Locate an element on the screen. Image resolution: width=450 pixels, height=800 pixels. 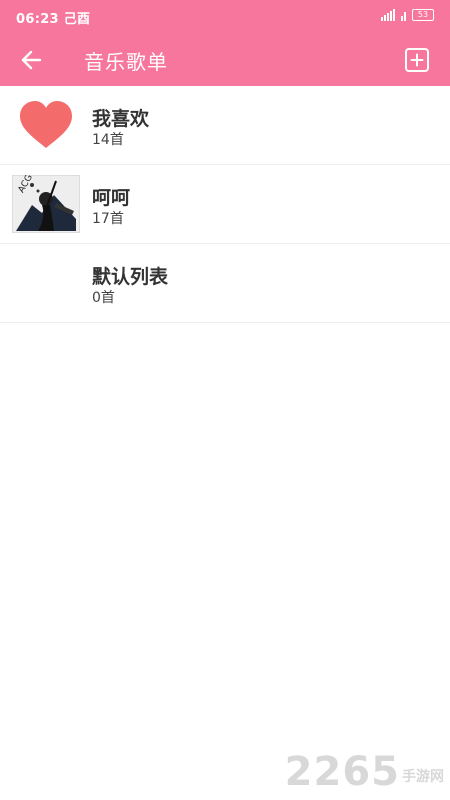
add-square-icon is located at coordinates (417, 60).